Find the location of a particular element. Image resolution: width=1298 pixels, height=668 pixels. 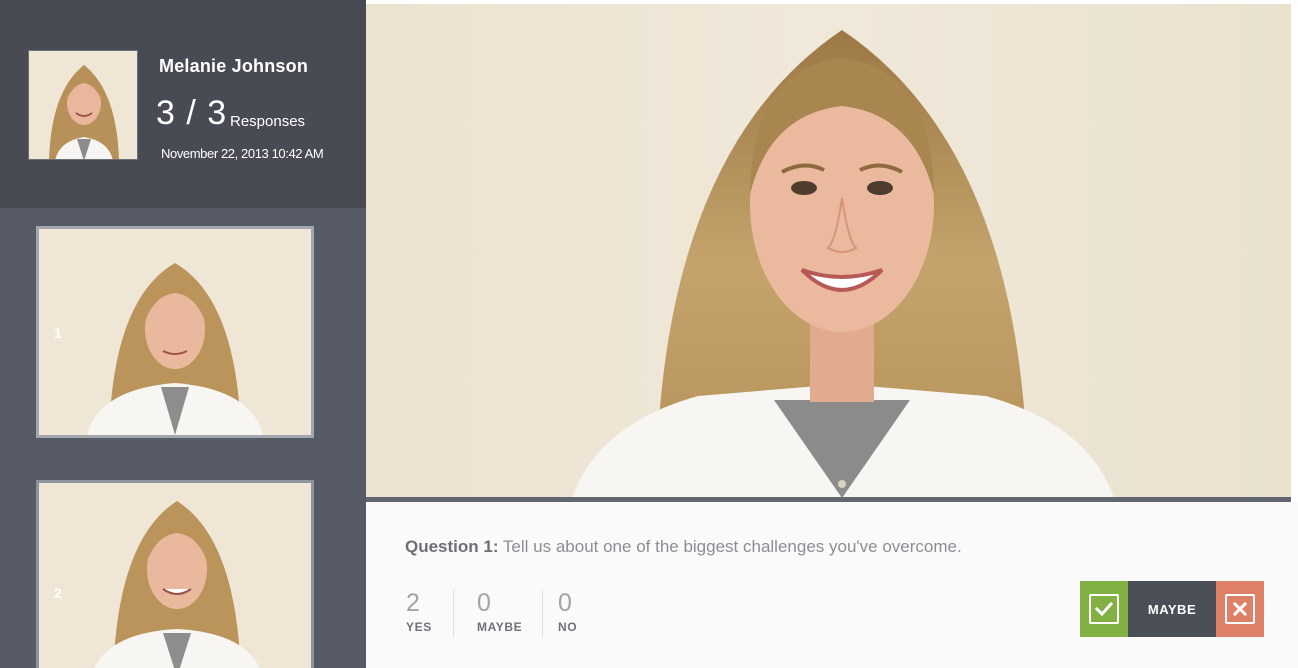

response-thumbnail-1: 1 is located at coordinates (175, 332).